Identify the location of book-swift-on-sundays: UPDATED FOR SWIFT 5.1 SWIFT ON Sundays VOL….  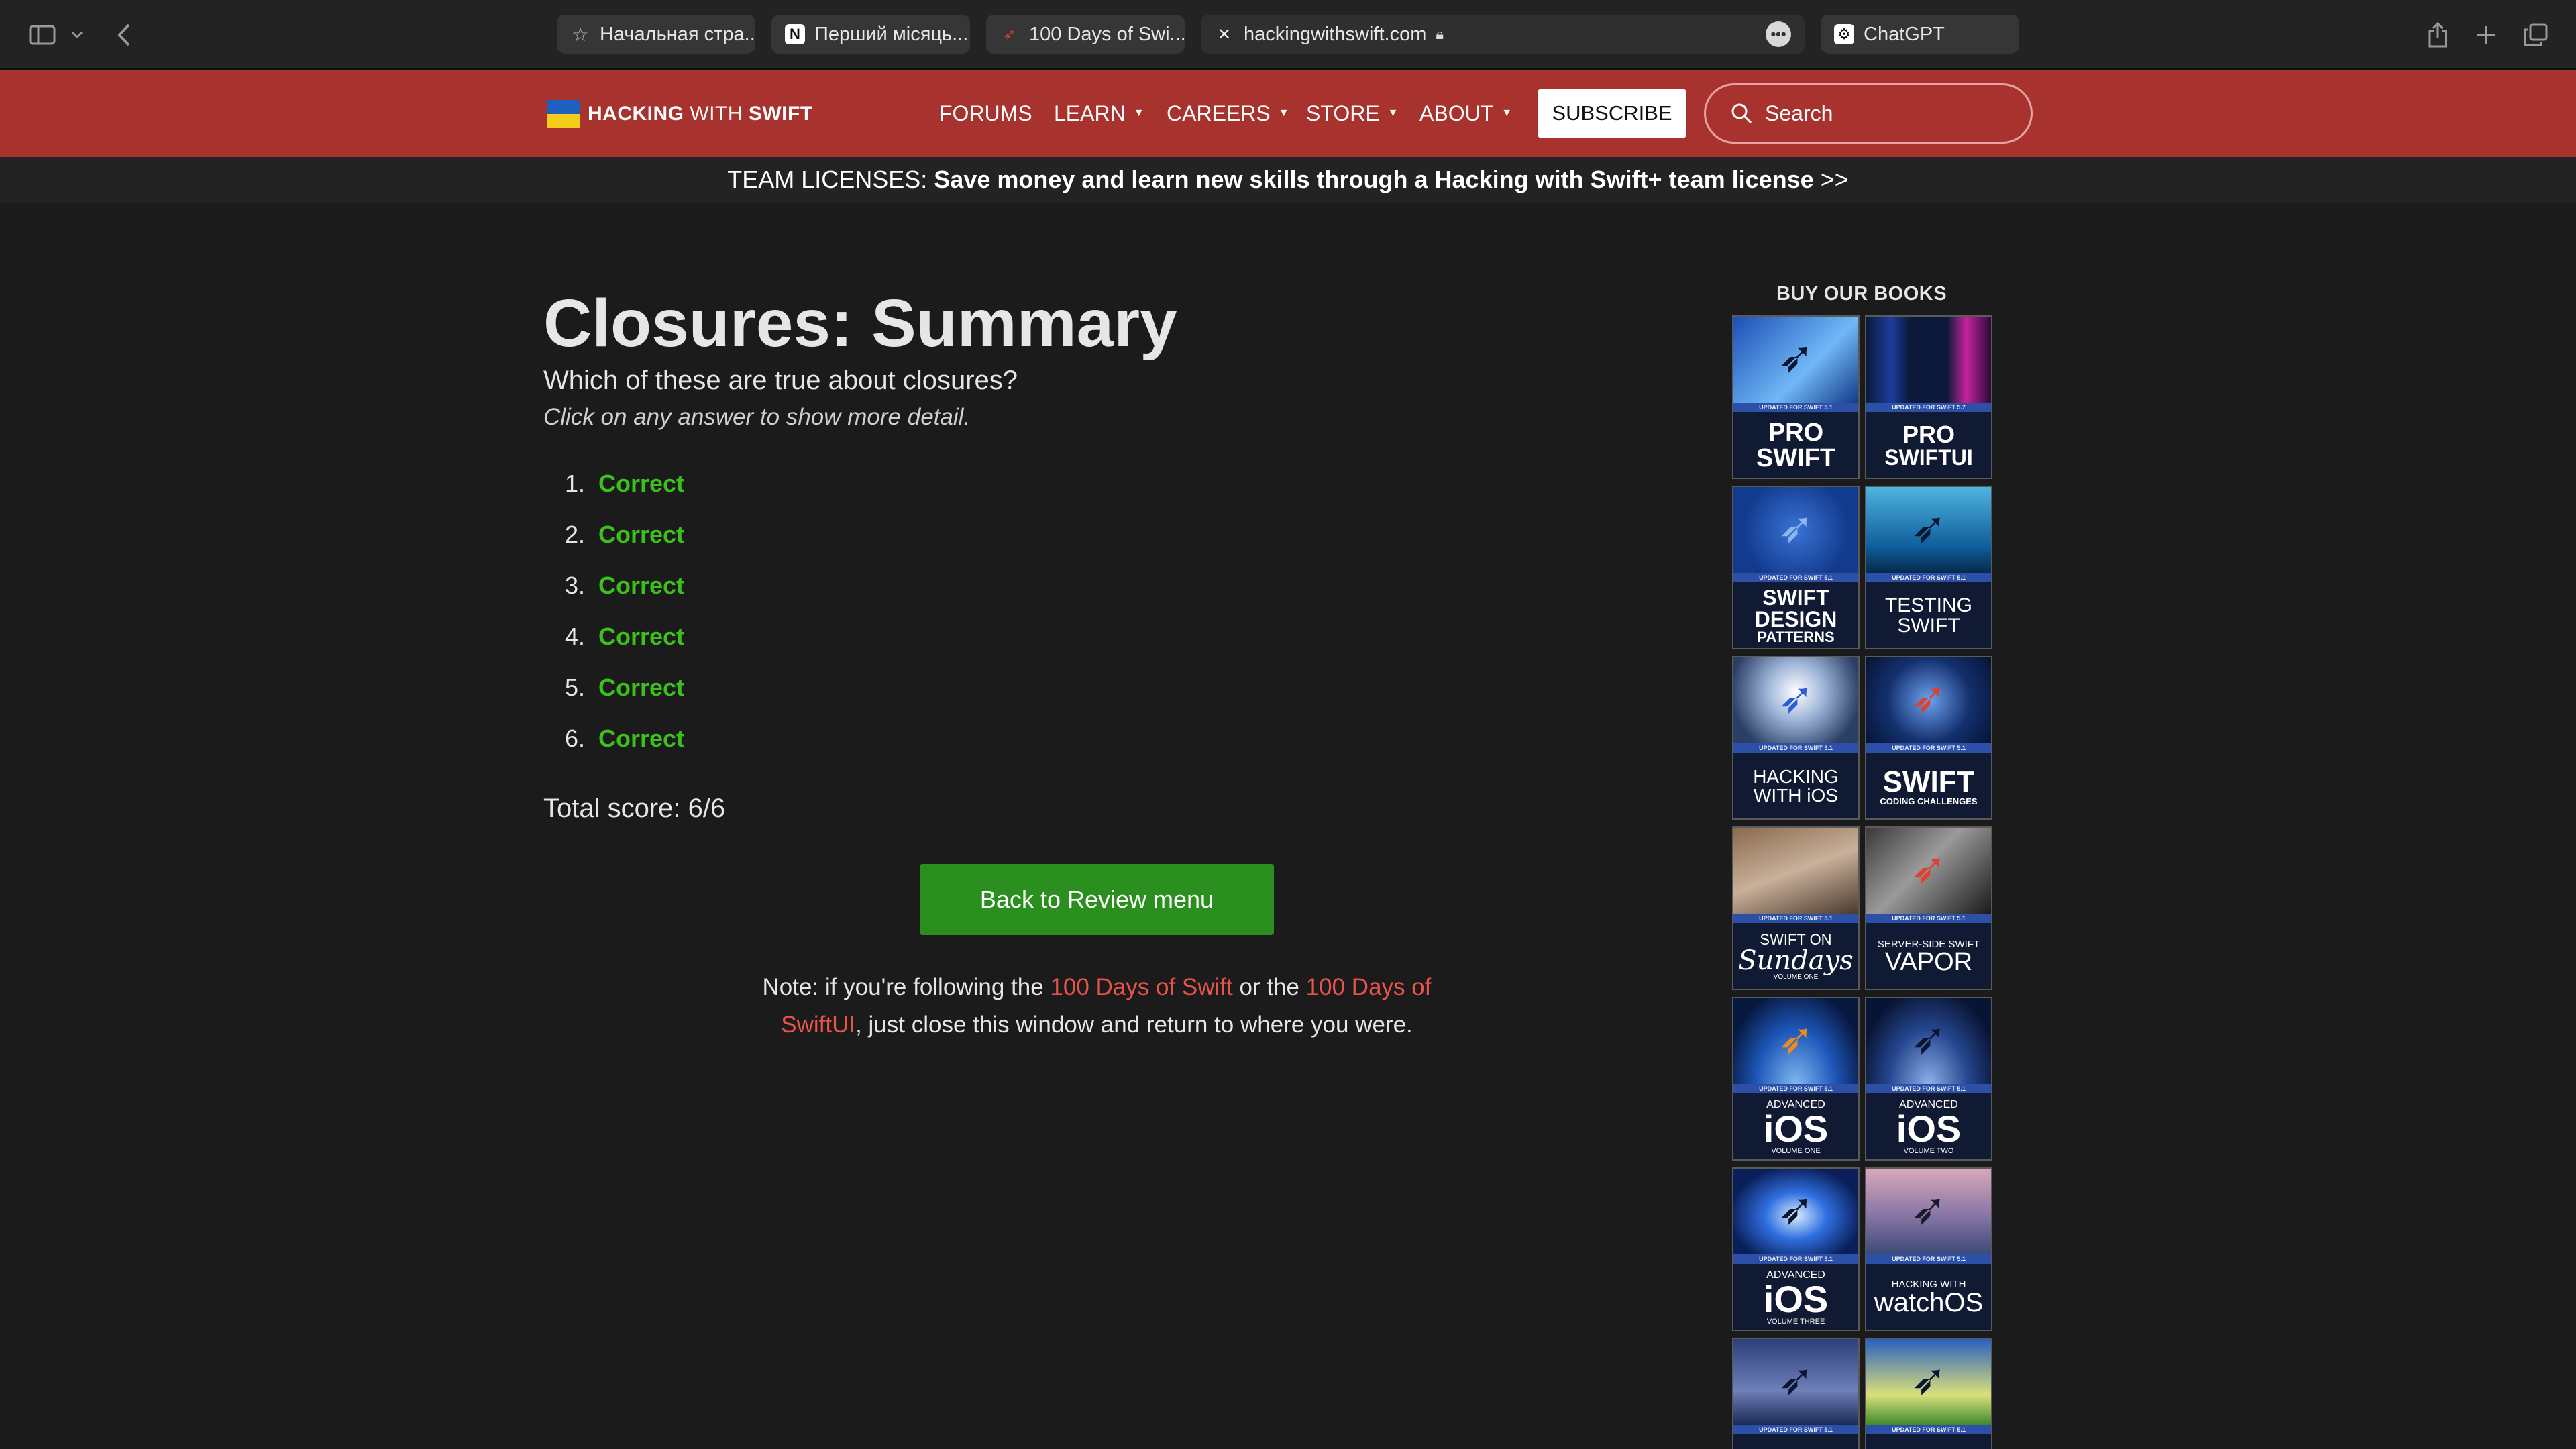
(1796, 908).